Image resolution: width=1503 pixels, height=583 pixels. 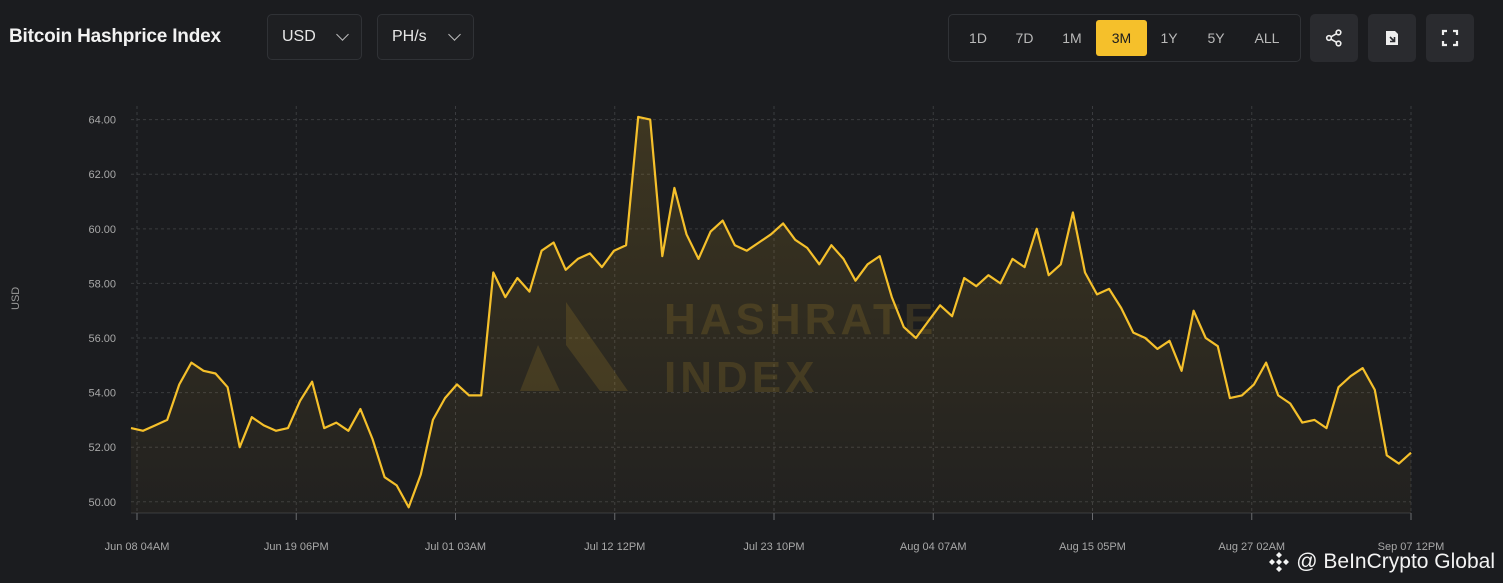 I want to click on currency-select: USD, so click(x=314, y=37).